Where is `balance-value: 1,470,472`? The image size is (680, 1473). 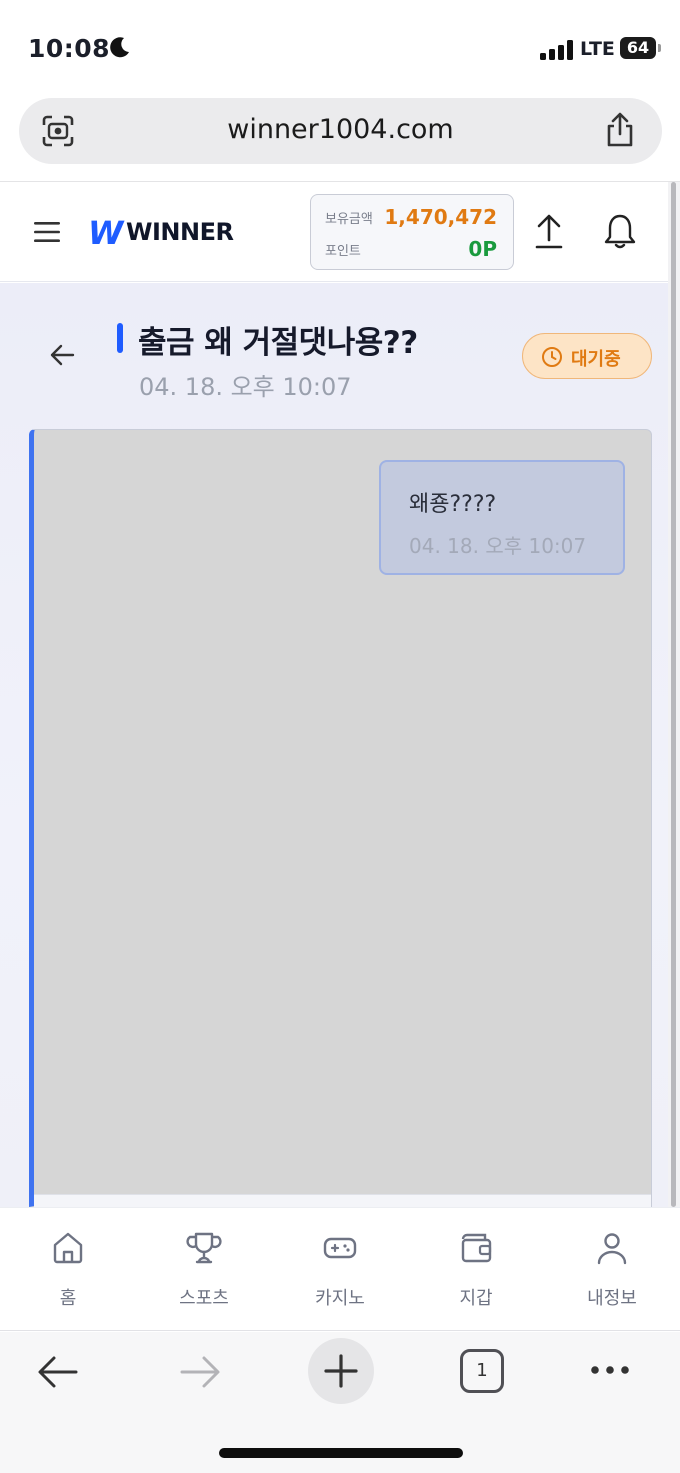 balance-value: 1,470,472 is located at coordinates (440, 217).